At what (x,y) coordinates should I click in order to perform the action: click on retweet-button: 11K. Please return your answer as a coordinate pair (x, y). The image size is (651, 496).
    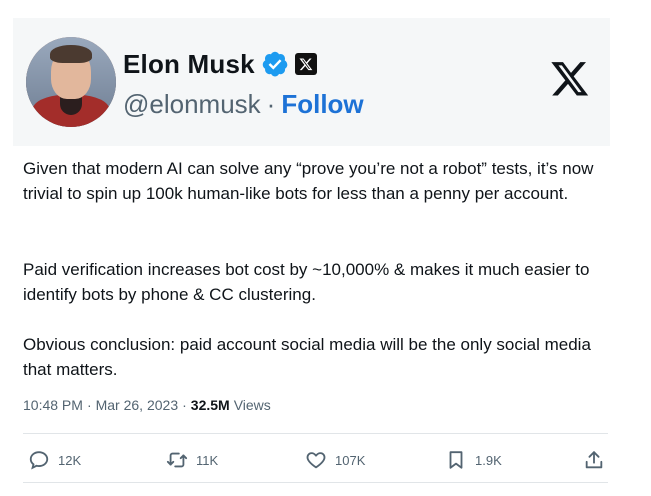
    Looking at the image, I should click on (192, 460).